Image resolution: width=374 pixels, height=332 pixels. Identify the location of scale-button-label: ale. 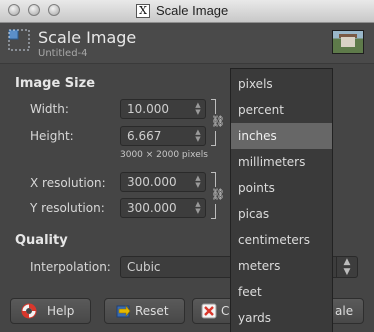
(344, 311).